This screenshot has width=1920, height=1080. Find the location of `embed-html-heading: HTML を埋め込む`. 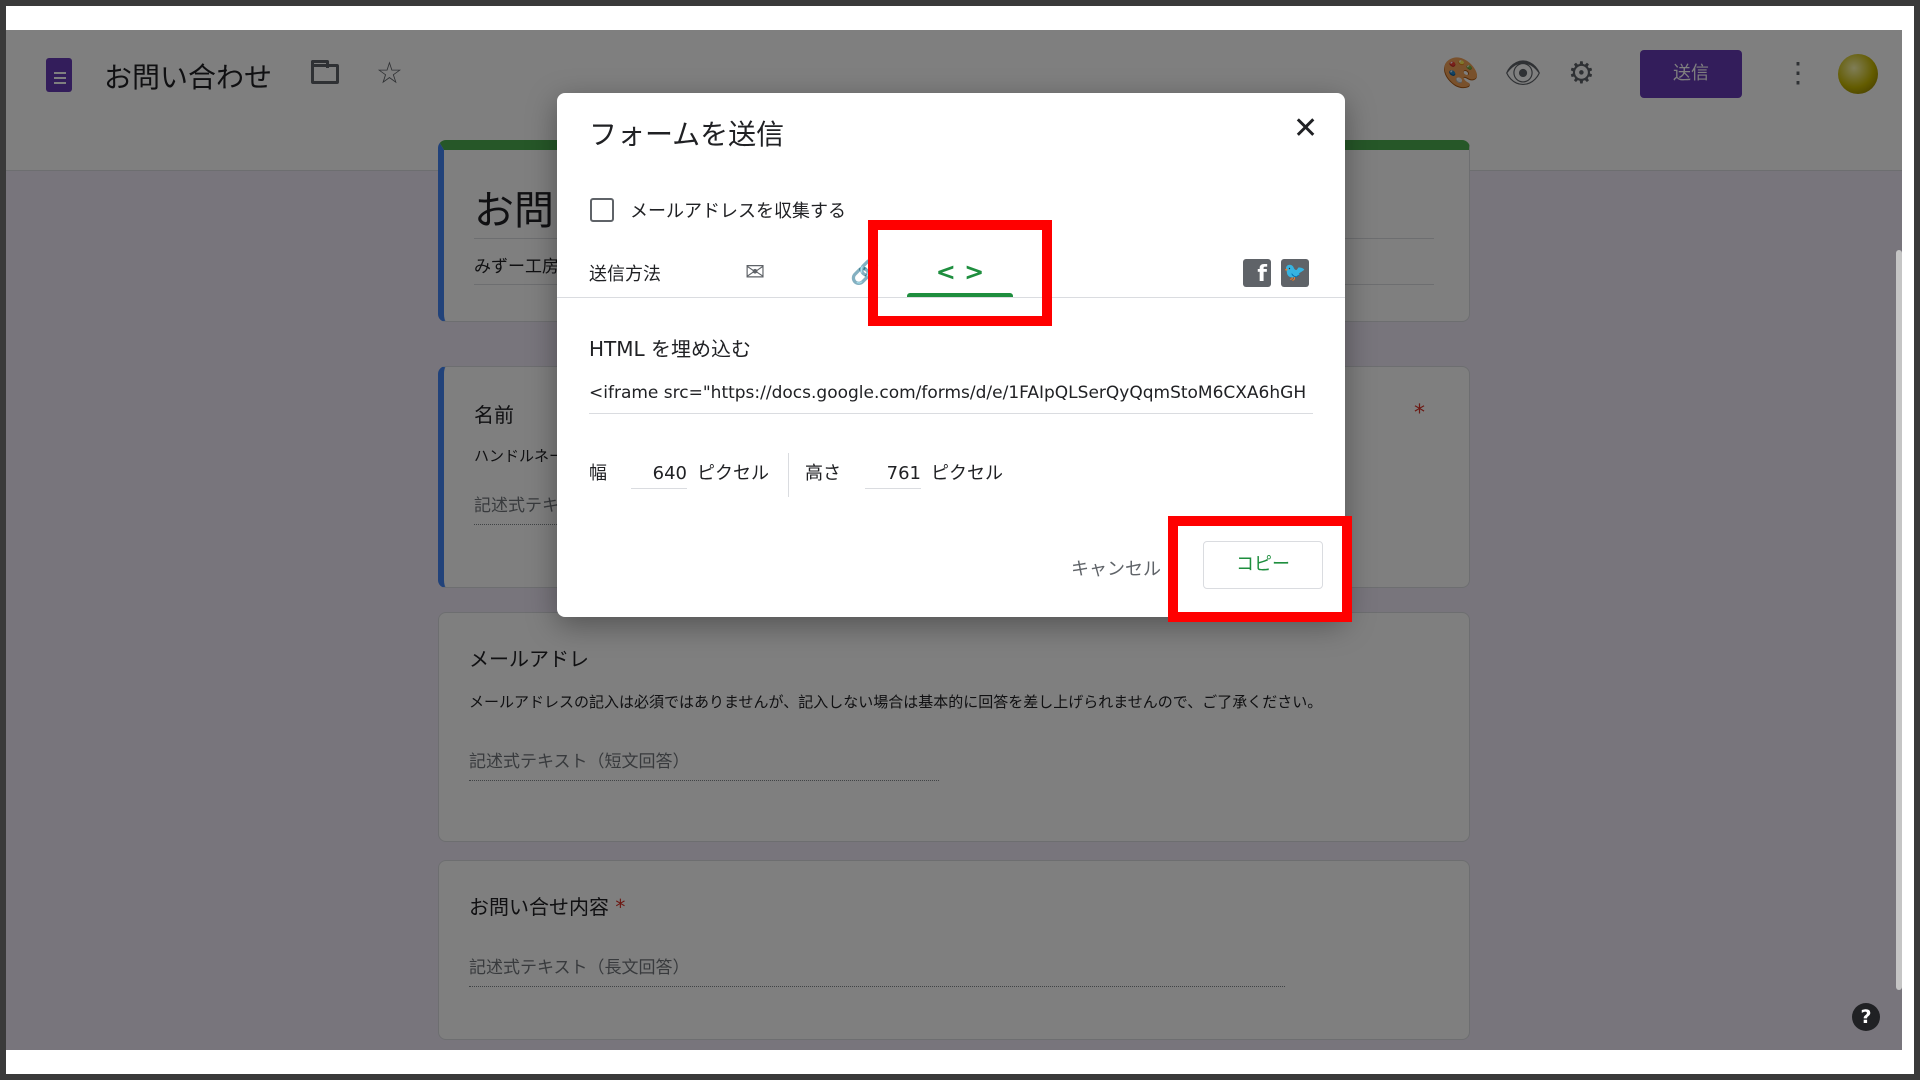

embed-html-heading: HTML を埋め込む is located at coordinates (670, 349).